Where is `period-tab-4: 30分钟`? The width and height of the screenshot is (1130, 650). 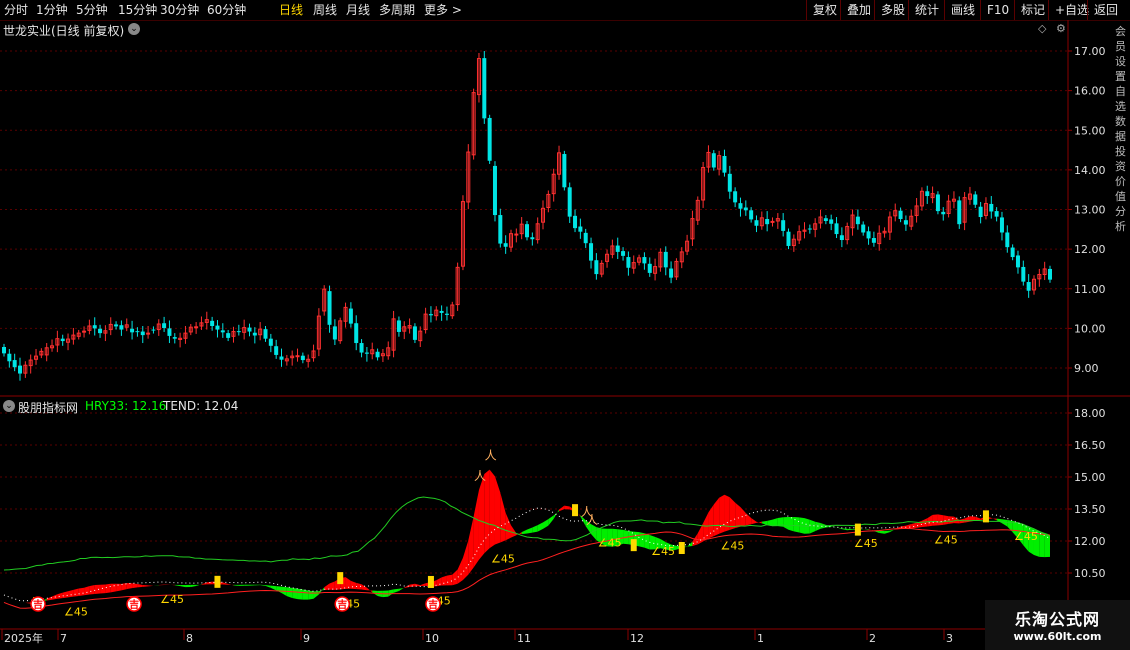
period-tab-4: 30分钟 is located at coordinates (179, 10).